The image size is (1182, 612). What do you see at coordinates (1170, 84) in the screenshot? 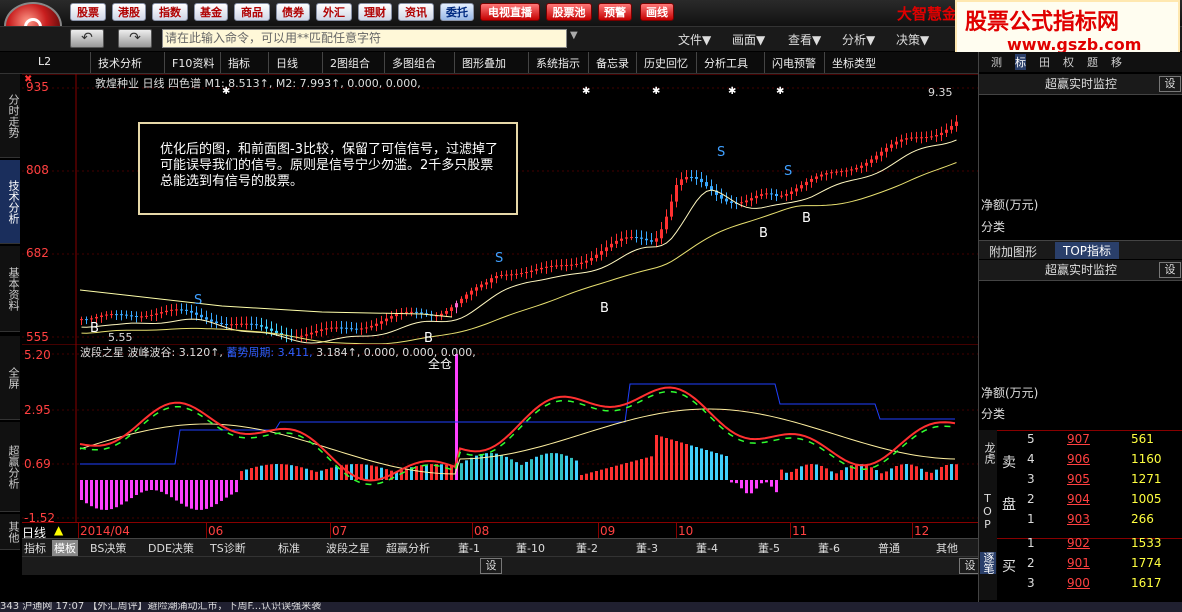
I see `monitor-settings-1: 设` at bounding box center [1170, 84].